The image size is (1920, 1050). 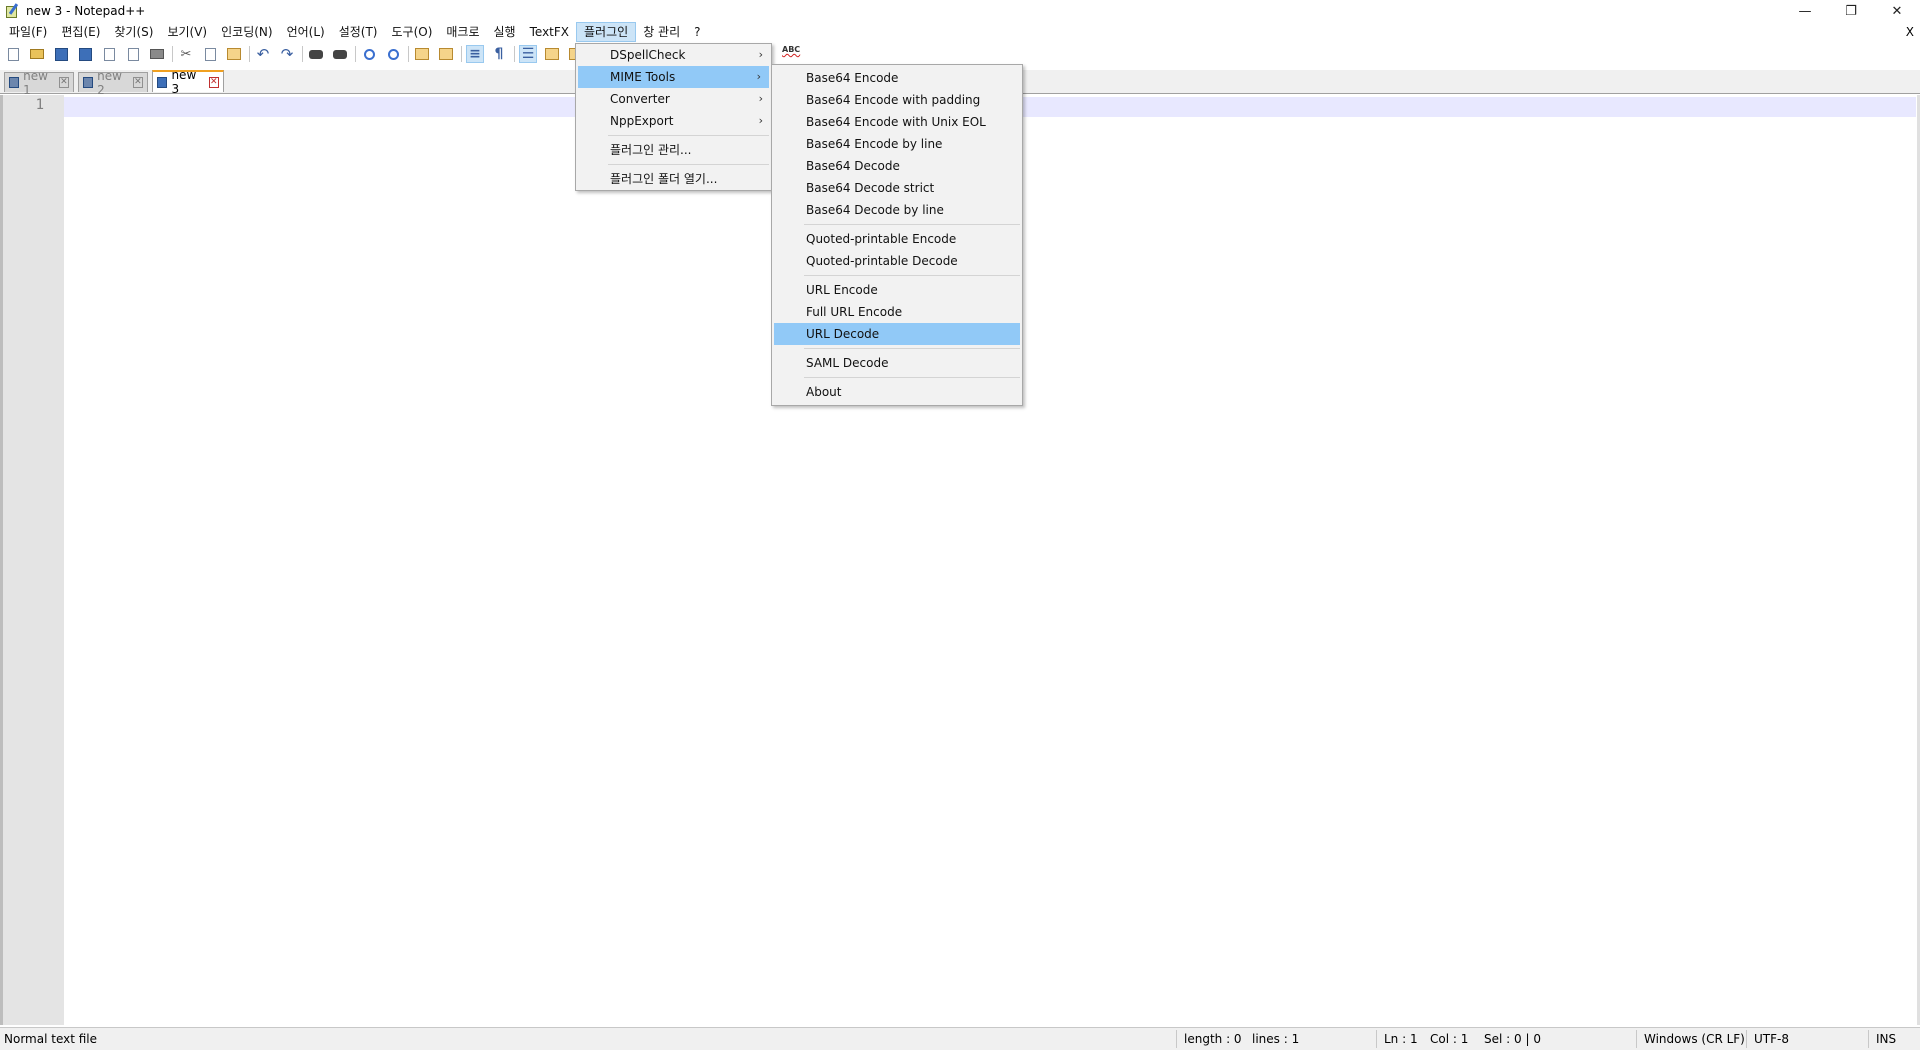 I want to click on menu-encoding: 인코딩(N), so click(x=246, y=32).